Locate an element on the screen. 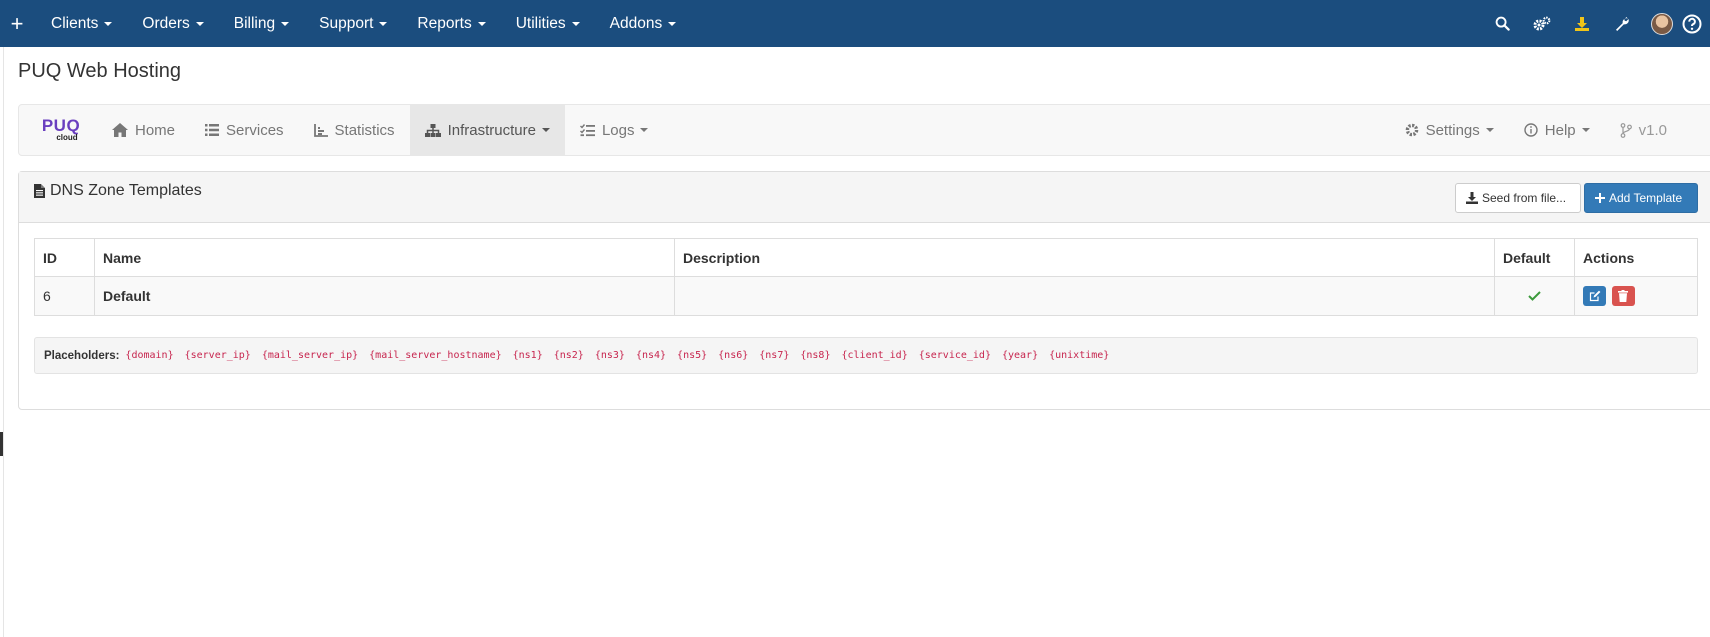 The height and width of the screenshot is (637, 1710). sitemap-icon is located at coordinates (432, 130).